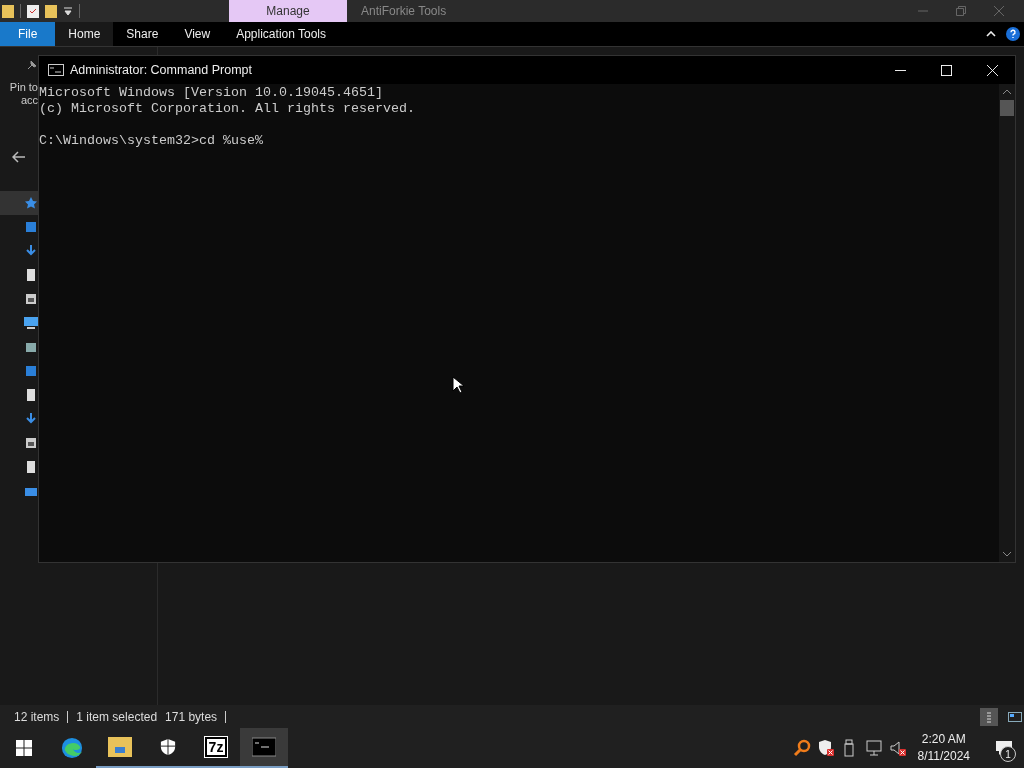 The height and width of the screenshot is (768, 1024). I want to click on windows-logo-icon, so click(24, 748).